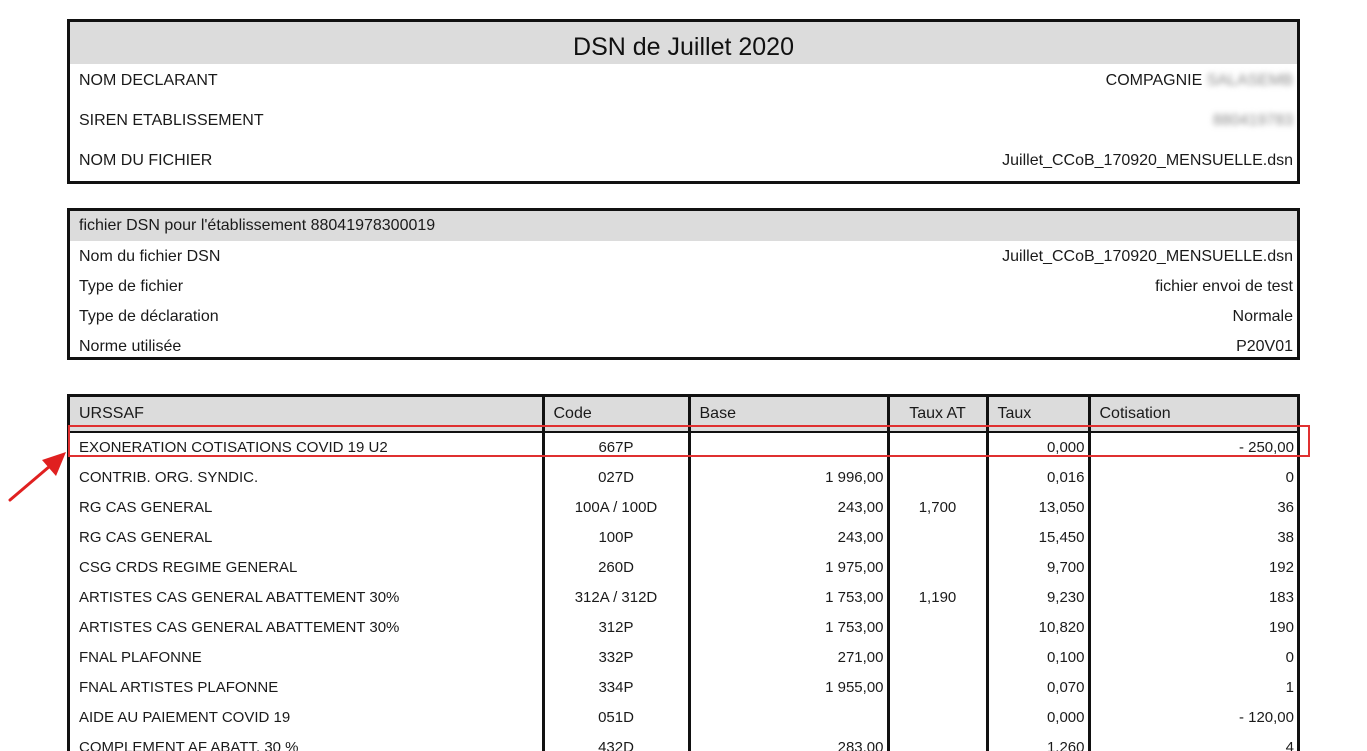 The height and width of the screenshot is (751, 1367). I want to click on cell-taux: 9,230, so click(1037, 598).